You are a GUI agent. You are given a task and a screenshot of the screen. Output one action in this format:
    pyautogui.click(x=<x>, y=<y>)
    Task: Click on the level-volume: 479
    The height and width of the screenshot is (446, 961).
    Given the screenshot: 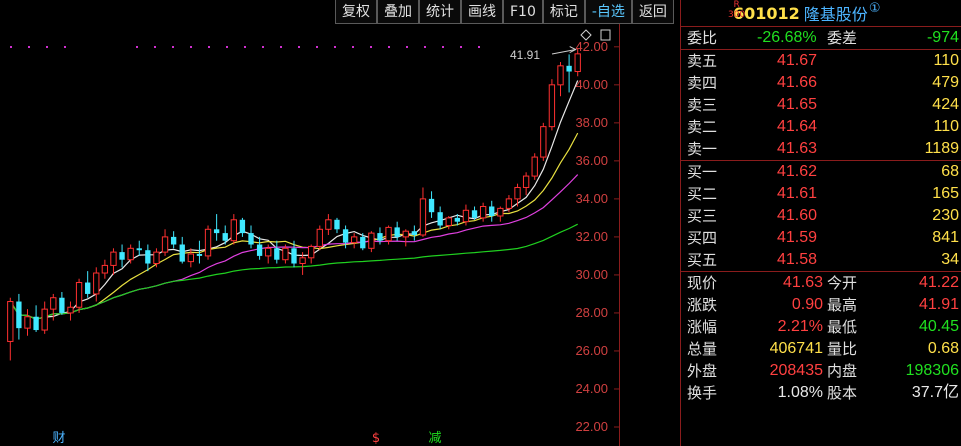 What is the action you would take?
    pyautogui.click(x=945, y=82)
    